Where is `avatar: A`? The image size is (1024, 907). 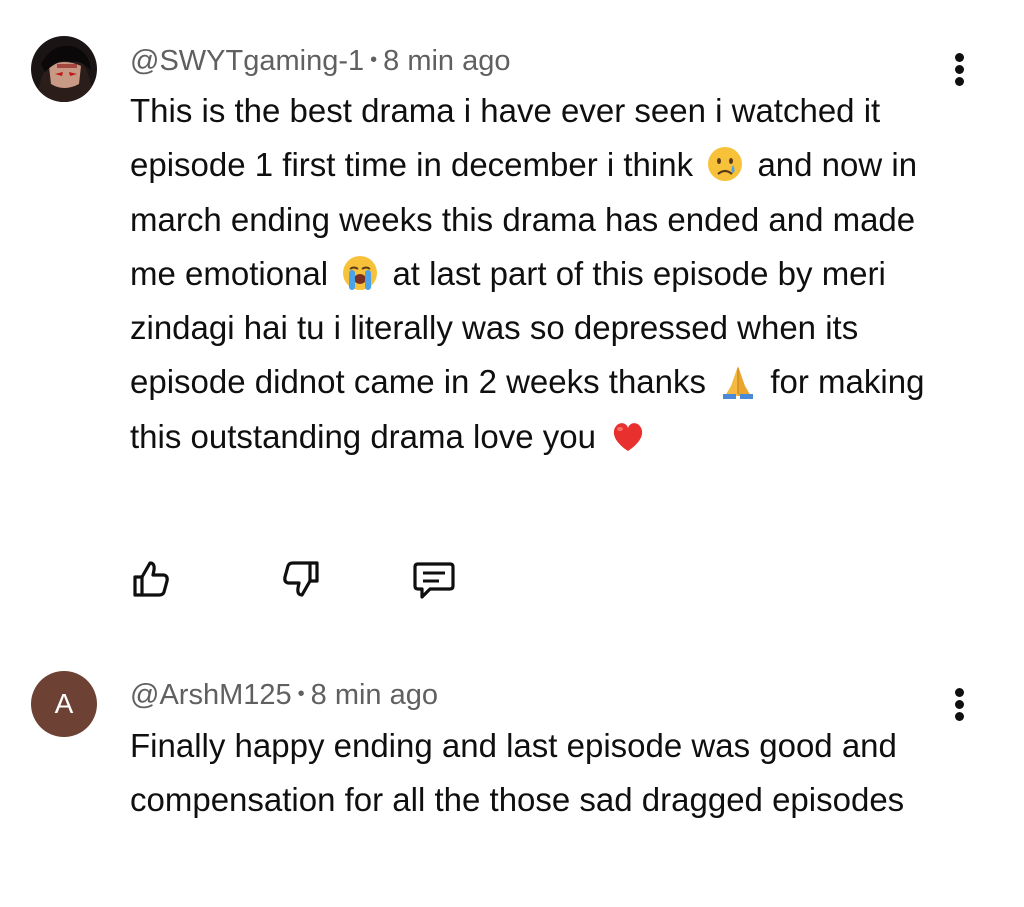 avatar: A is located at coordinates (64, 704).